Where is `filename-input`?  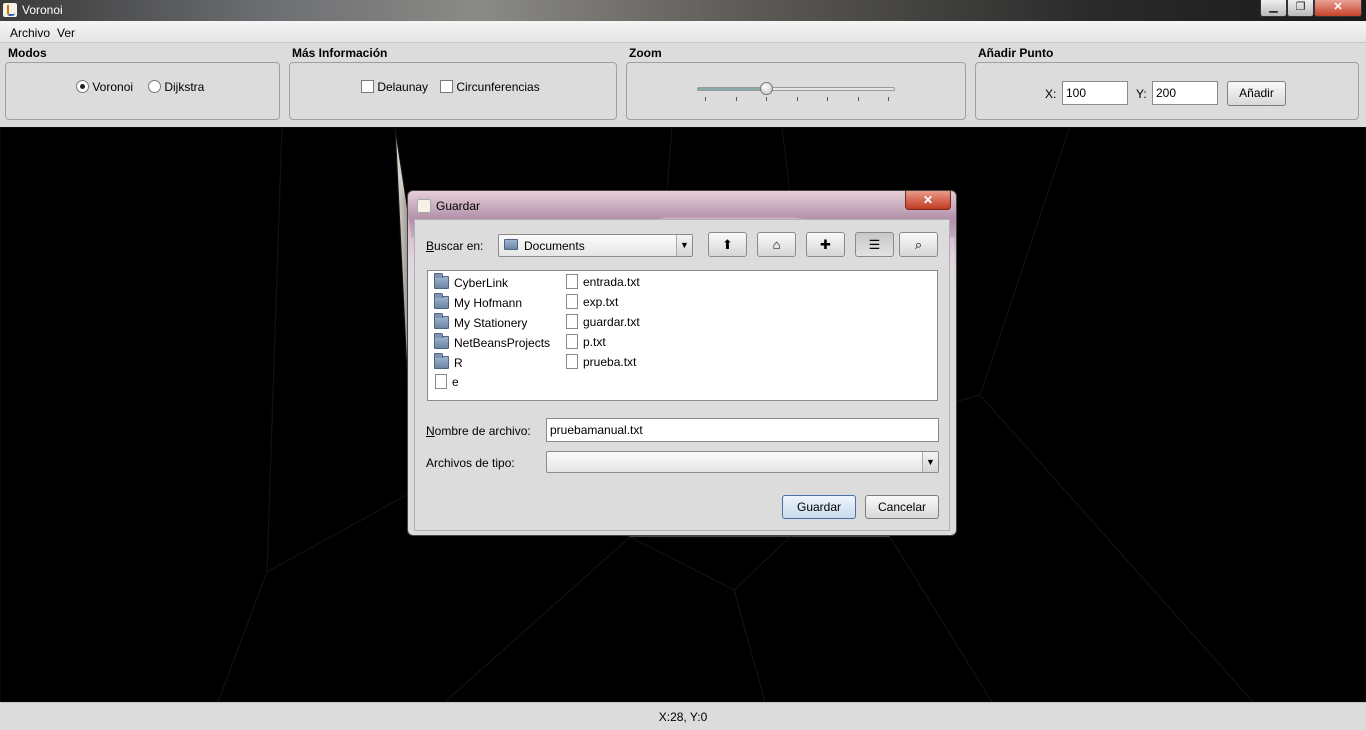
filename-input is located at coordinates (742, 430).